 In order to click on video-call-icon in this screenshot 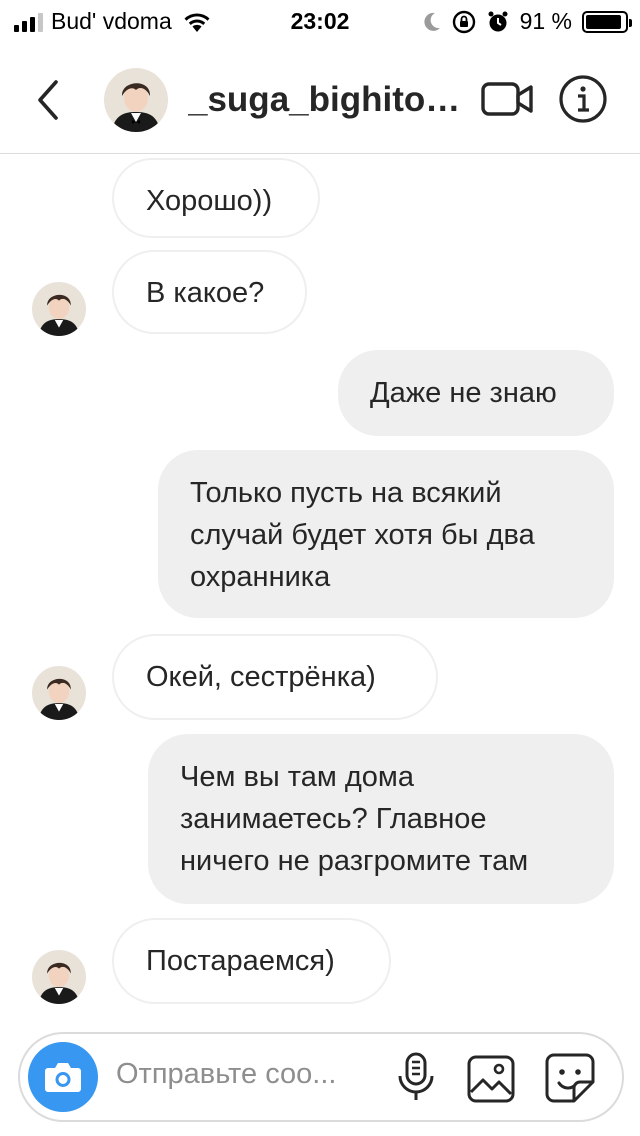, I will do `click(507, 99)`.